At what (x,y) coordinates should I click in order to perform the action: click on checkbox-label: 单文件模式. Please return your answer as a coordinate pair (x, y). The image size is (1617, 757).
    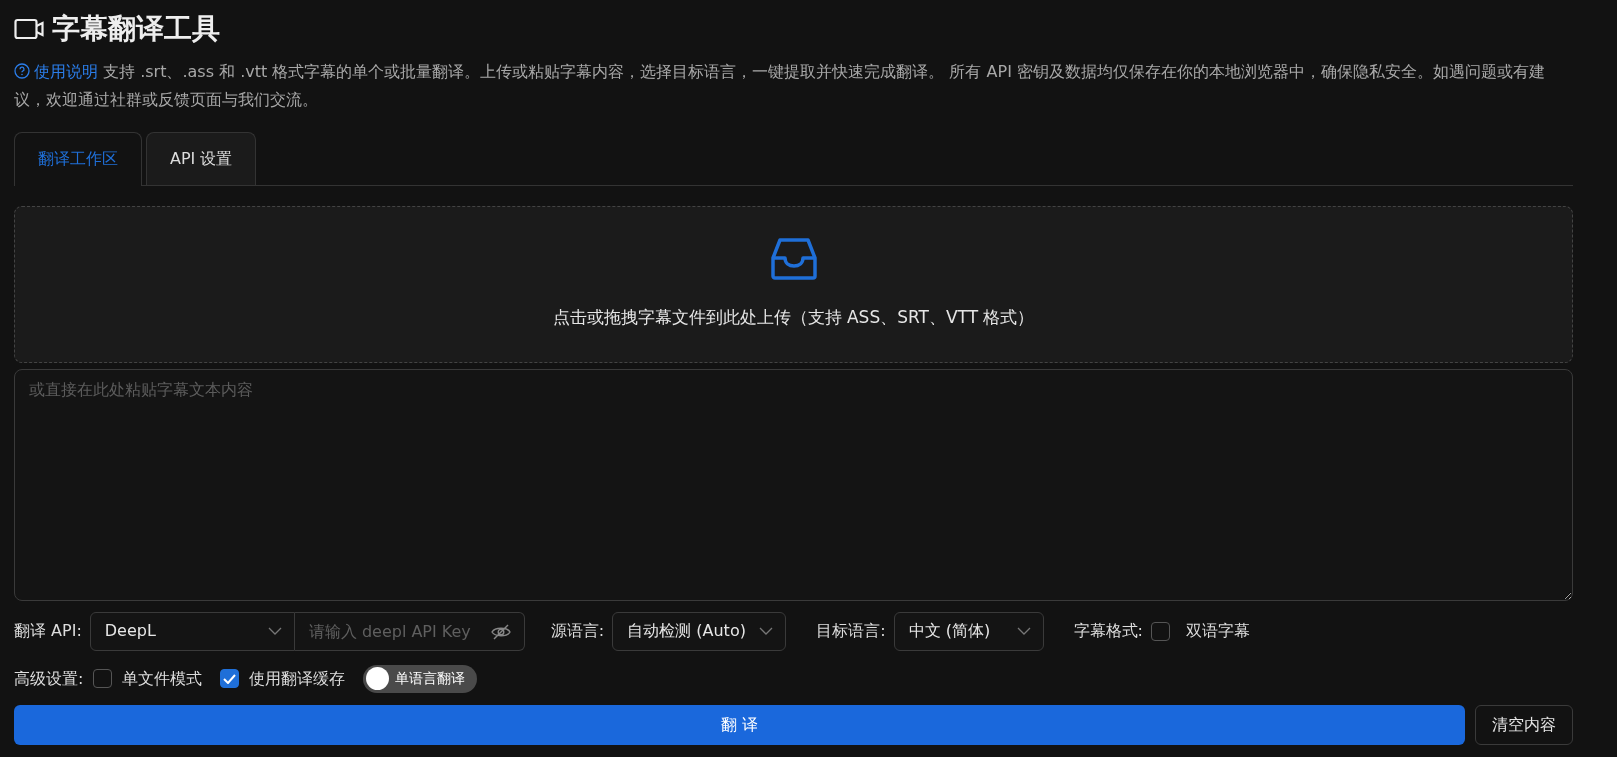
    Looking at the image, I should click on (162, 678).